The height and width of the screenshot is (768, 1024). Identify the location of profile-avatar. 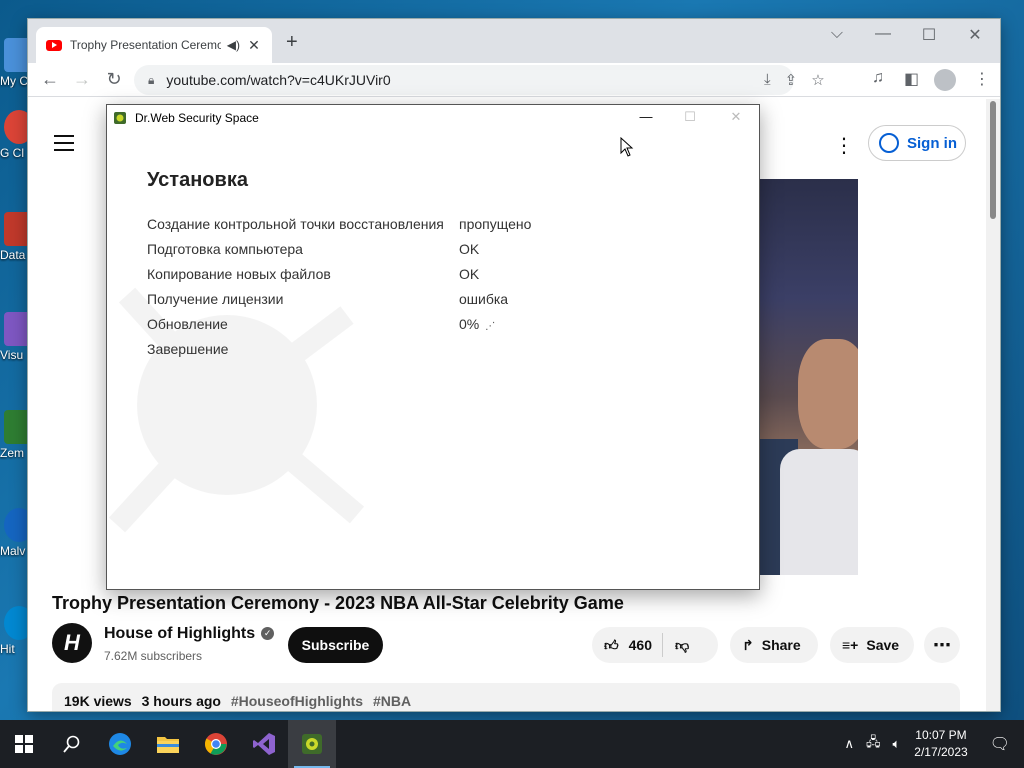
(945, 82).